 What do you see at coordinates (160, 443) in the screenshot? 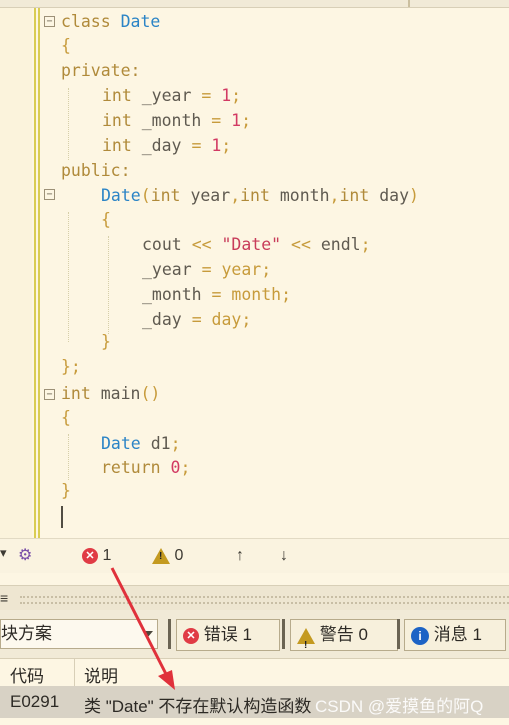
I see `variable-d1: d1` at bounding box center [160, 443].